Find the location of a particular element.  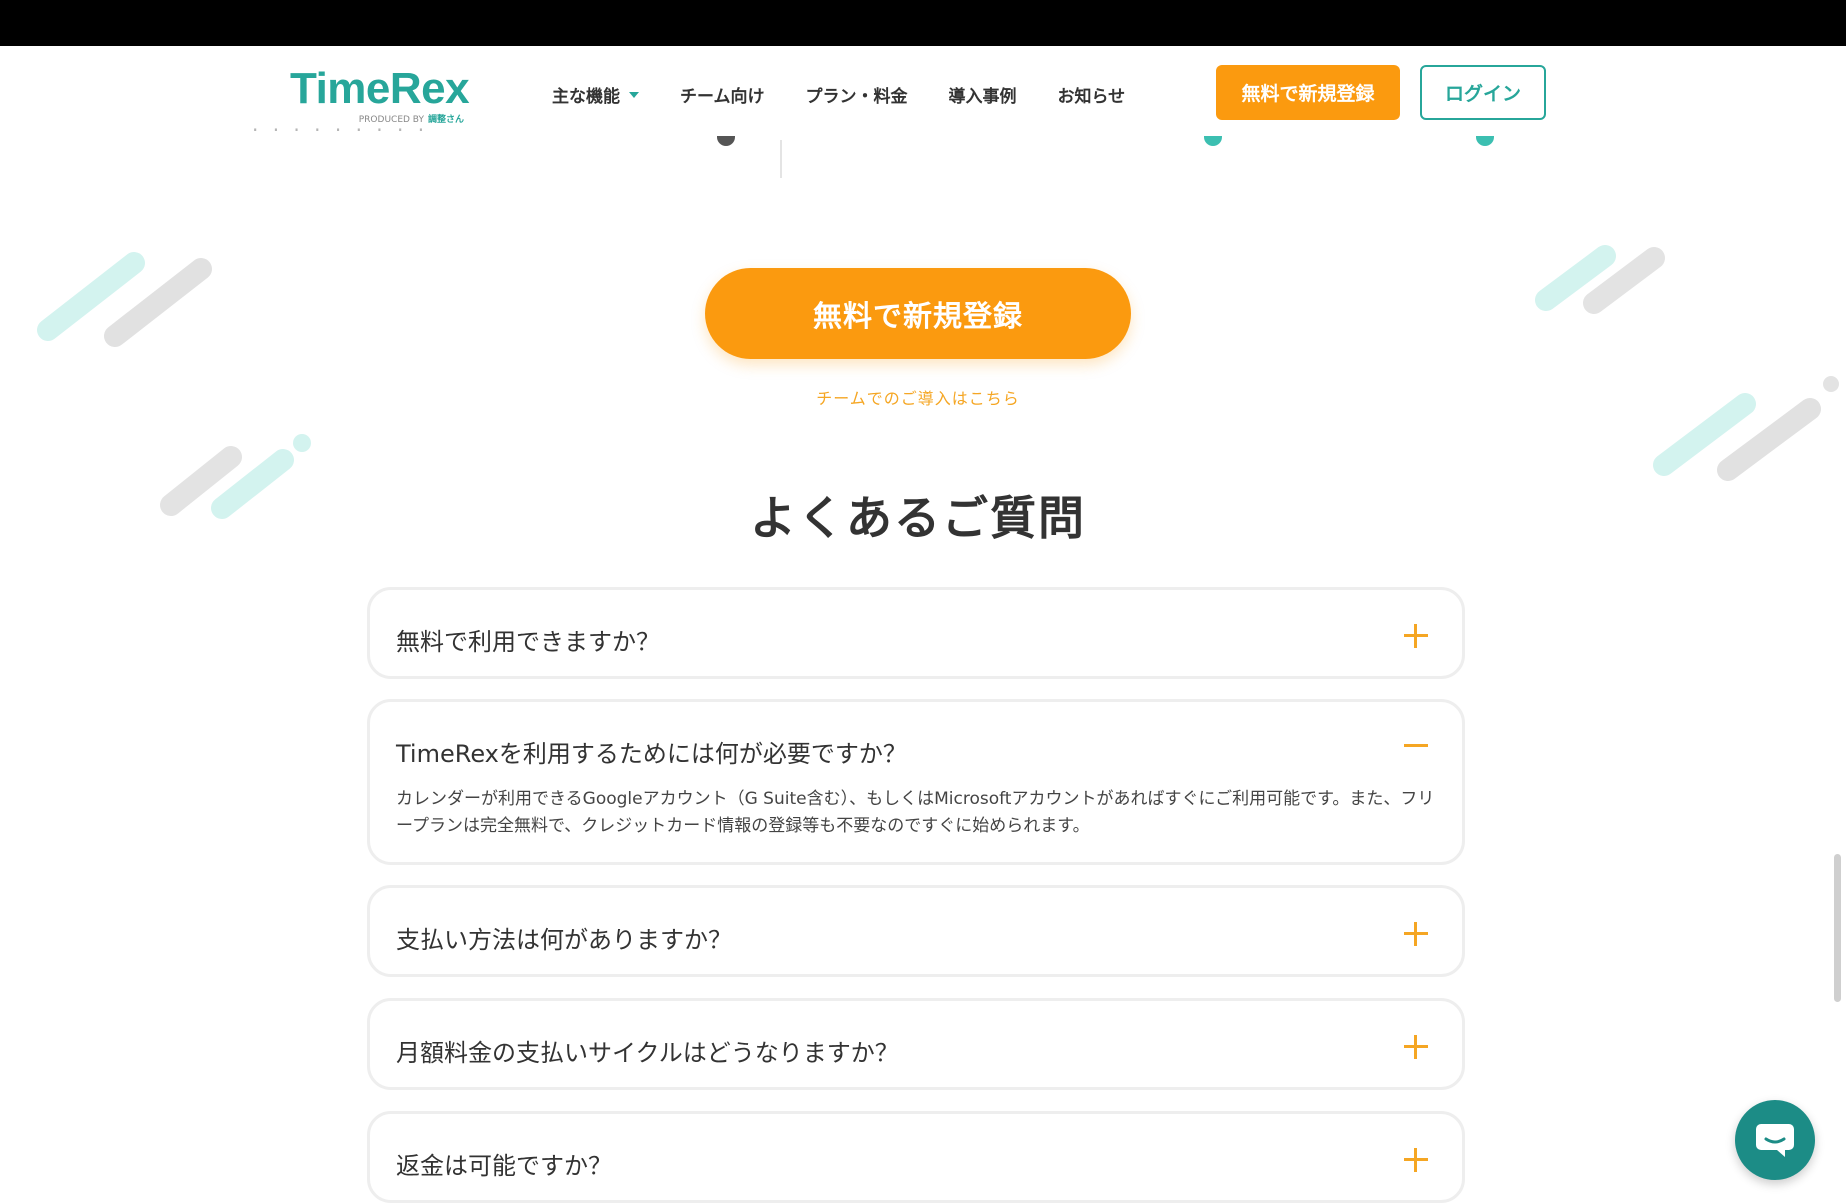

faq-item: 無料で利用できますか？ is located at coordinates (916, 633).